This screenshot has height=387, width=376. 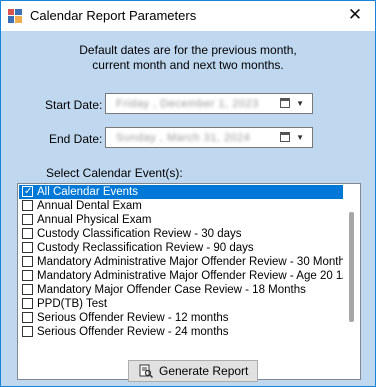 I want to click on end-date-picker: Sunday , March 31, 2024 ▼, so click(x=209, y=137).